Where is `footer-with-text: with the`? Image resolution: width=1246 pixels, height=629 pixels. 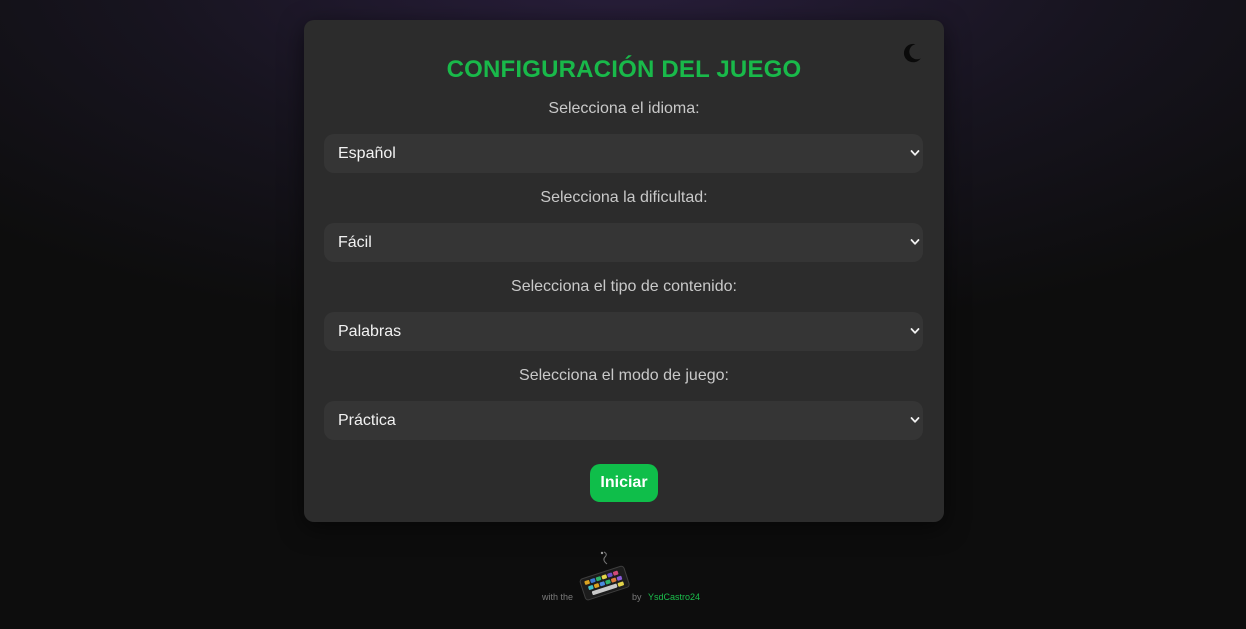 footer-with-text: with the is located at coordinates (558, 597).